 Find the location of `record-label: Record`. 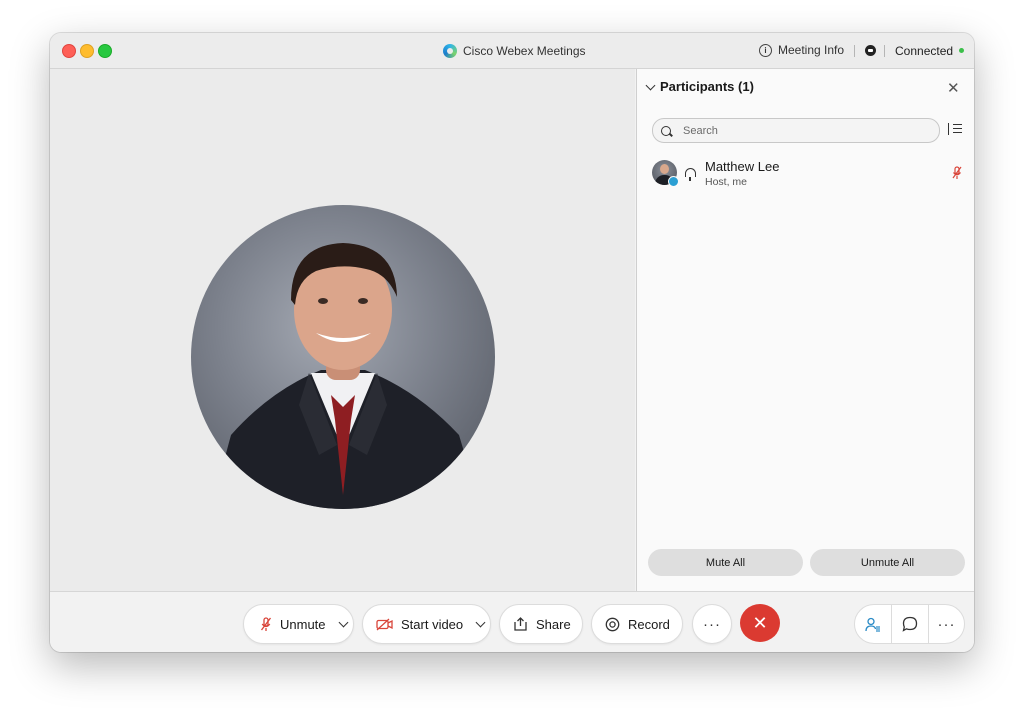

record-label: Record is located at coordinates (649, 624).